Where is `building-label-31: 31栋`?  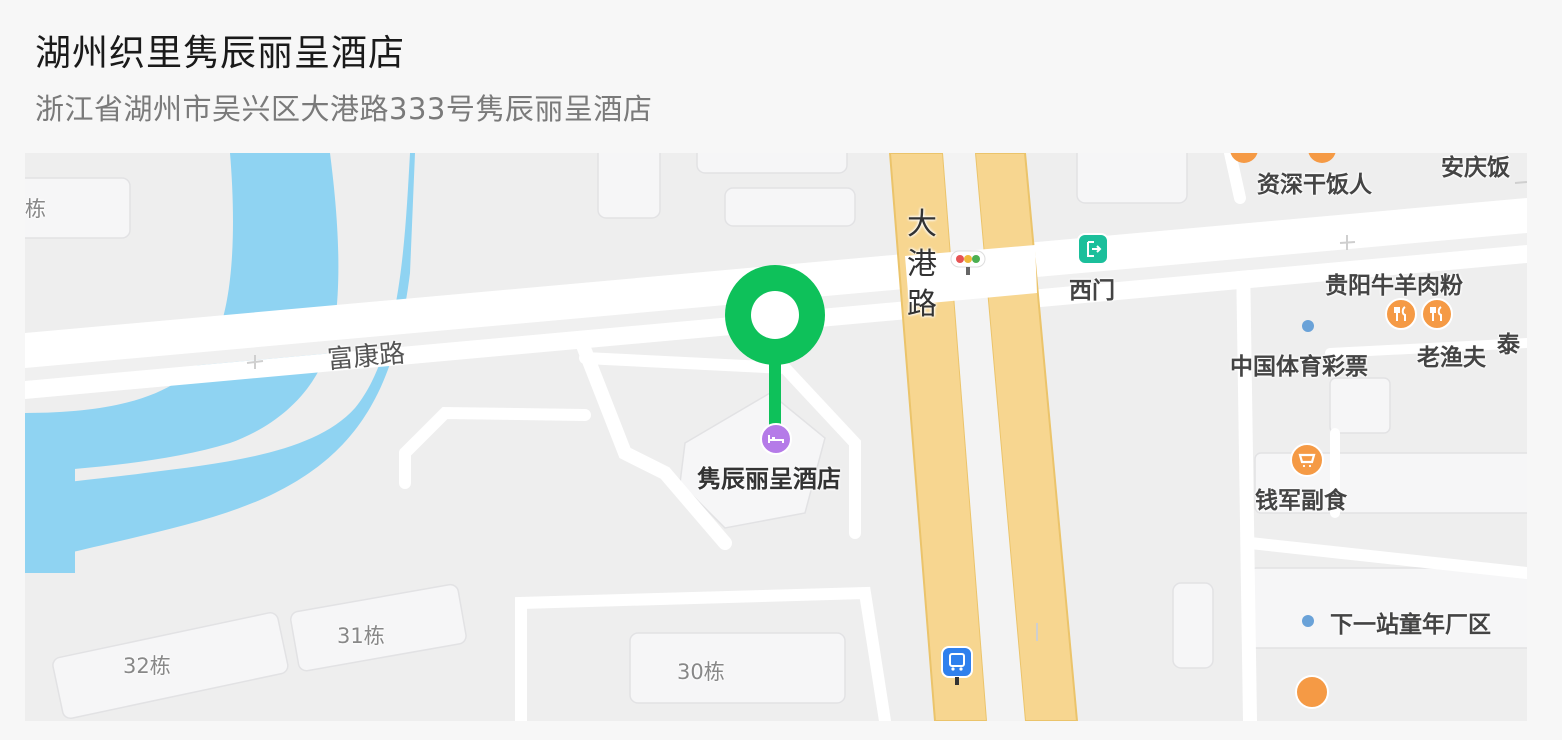
building-label-31: 31栋 is located at coordinates (361, 636).